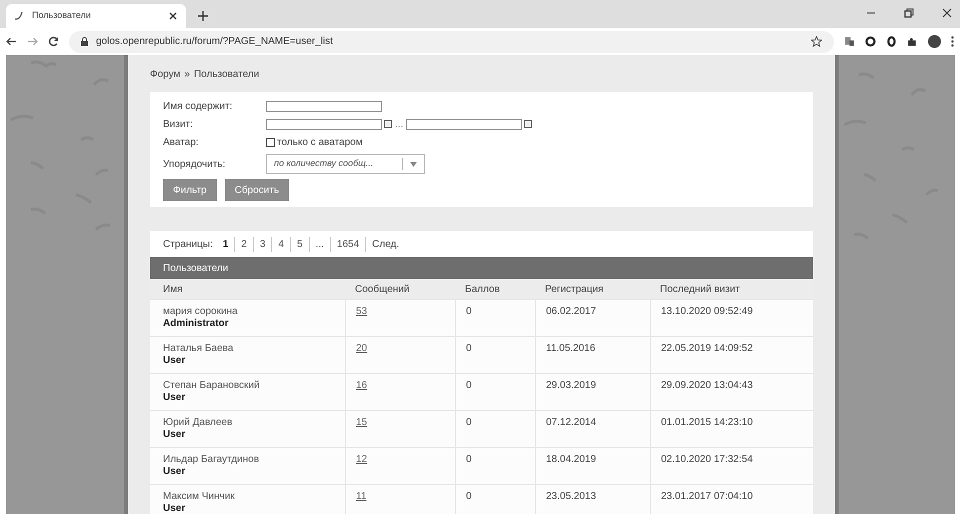  What do you see at coordinates (362, 311) in the screenshot?
I see `messages-link: 53` at bounding box center [362, 311].